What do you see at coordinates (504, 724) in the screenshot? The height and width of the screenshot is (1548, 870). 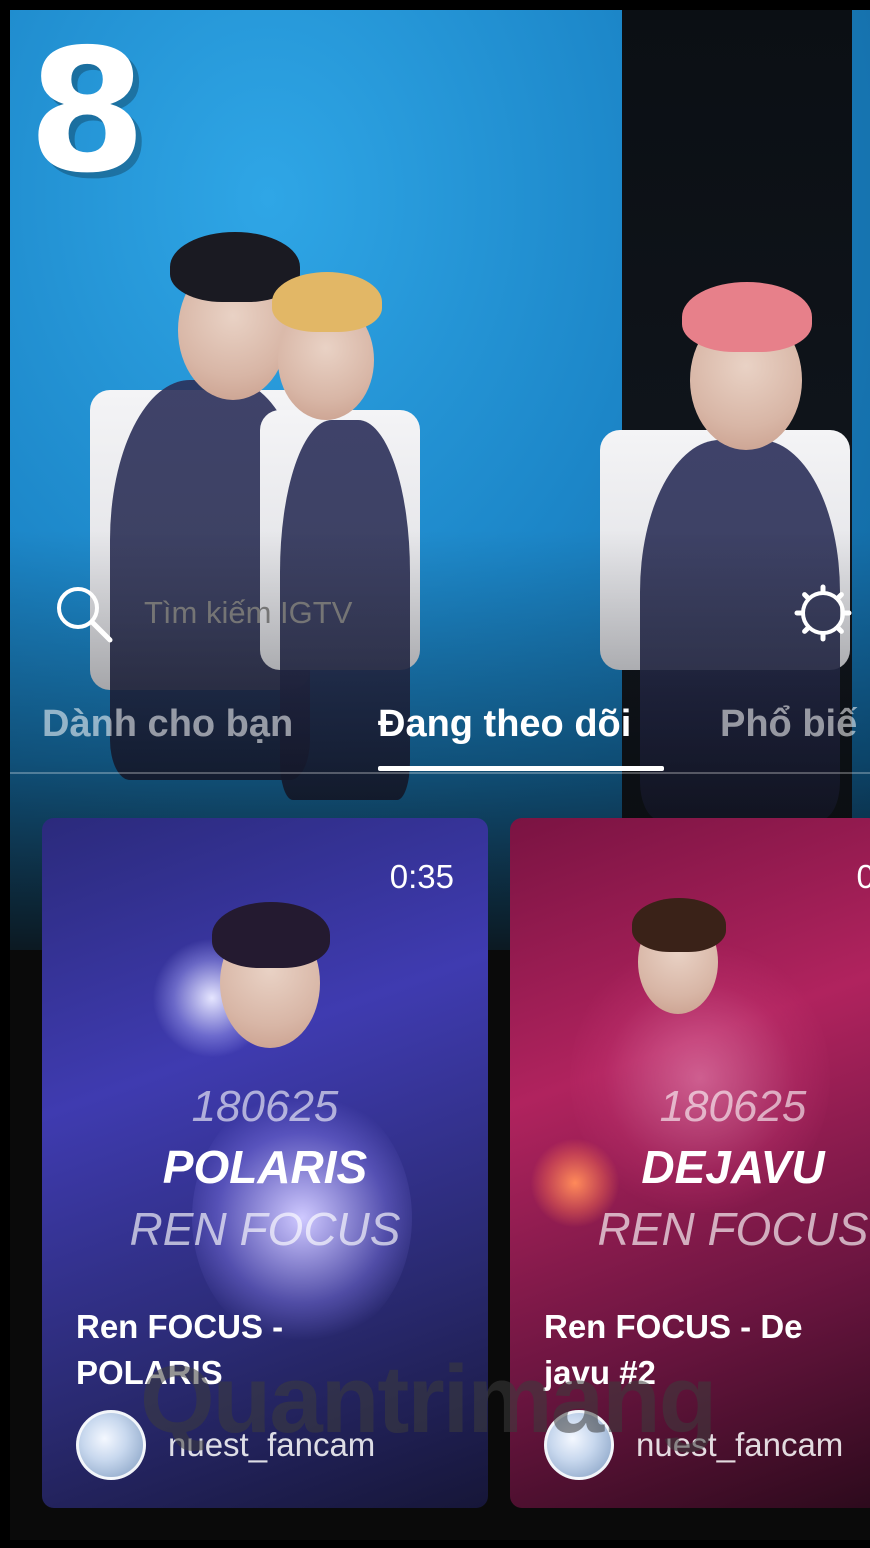 I see `tab-following: Đang theo dõi` at bounding box center [504, 724].